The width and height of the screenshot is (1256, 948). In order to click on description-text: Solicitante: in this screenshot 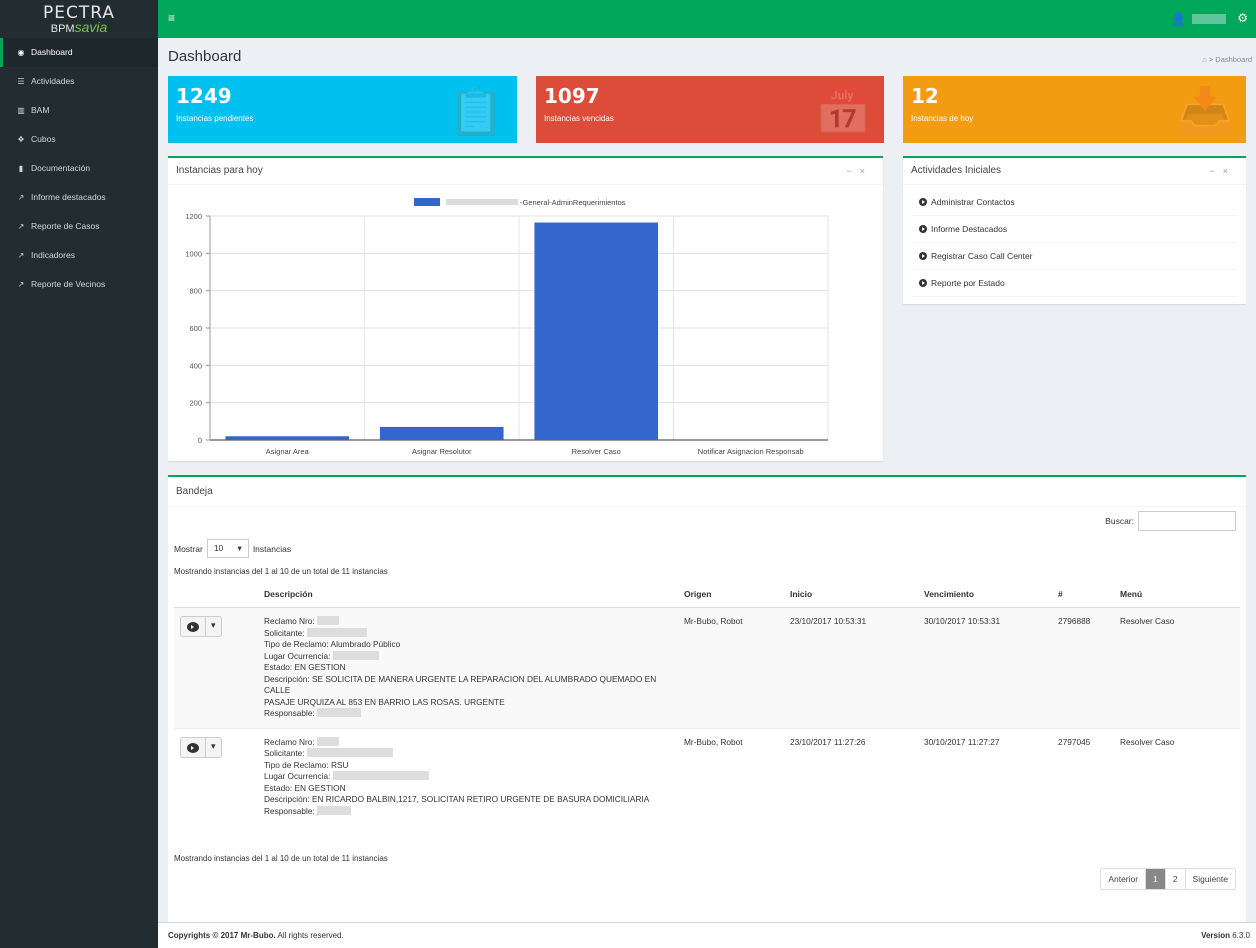, I will do `click(284, 632)`.